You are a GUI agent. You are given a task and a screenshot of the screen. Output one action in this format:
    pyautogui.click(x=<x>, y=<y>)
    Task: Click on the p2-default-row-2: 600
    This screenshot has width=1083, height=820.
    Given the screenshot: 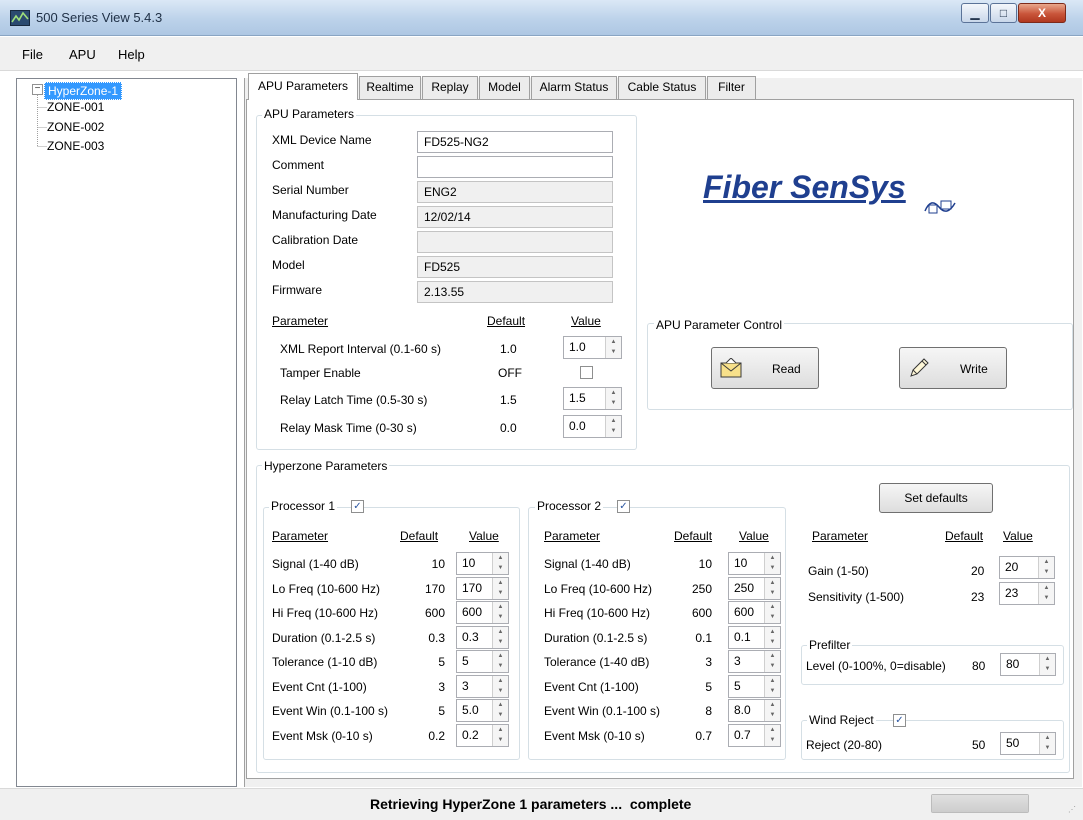 What is the action you would take?
    pyautogui.click(x=701, y=613)
    